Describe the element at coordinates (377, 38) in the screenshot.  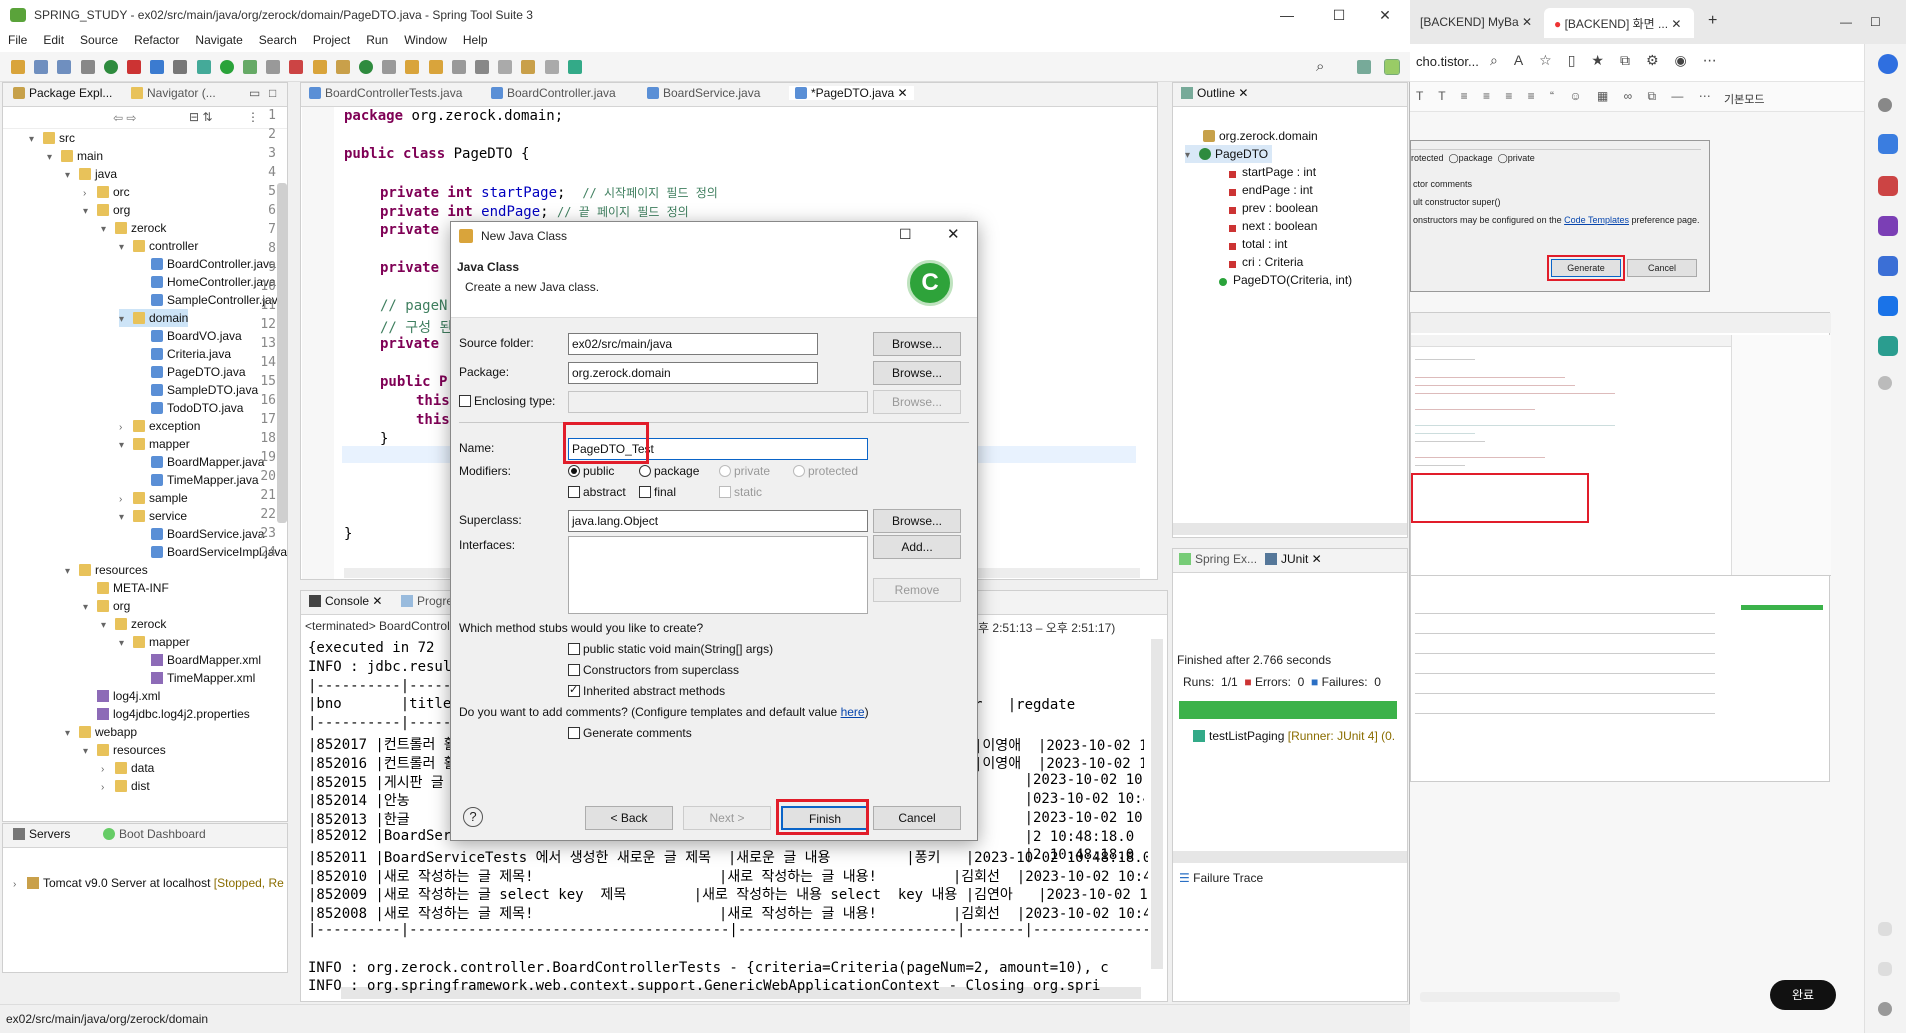
I see `menu-run: Run` at that location.